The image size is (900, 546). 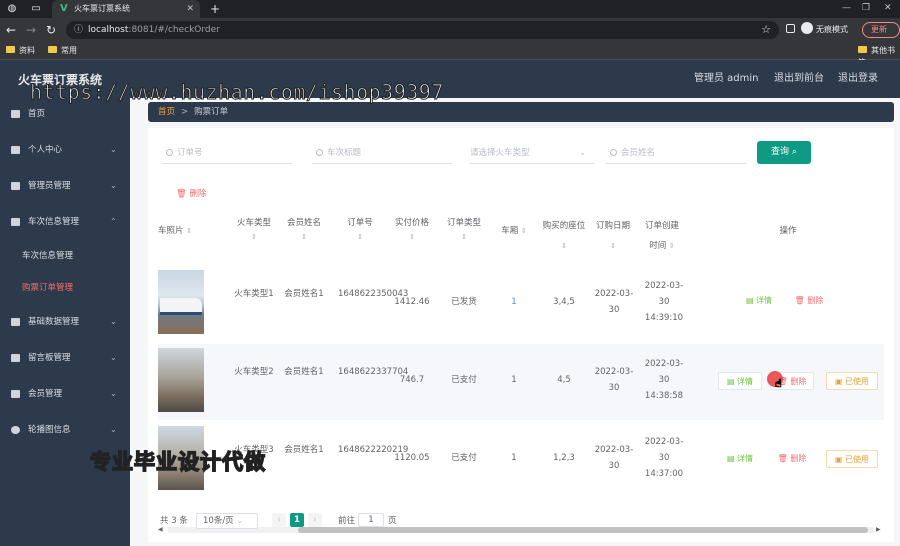 I want to click on logout-link: 退出登录, so click(x=858, y=79).